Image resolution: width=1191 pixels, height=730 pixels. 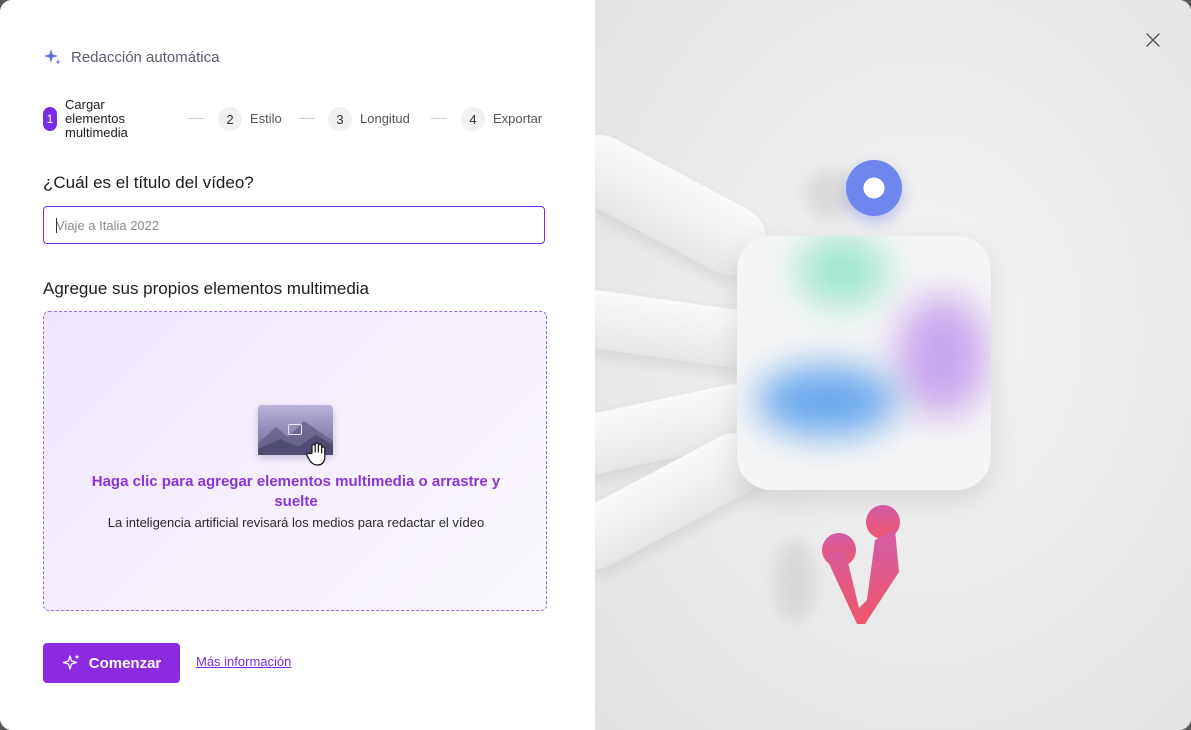 What do you see at coordinates (230, 119) in the screenshot?
I see `step-number: 2` at bounding box center [230, 119].